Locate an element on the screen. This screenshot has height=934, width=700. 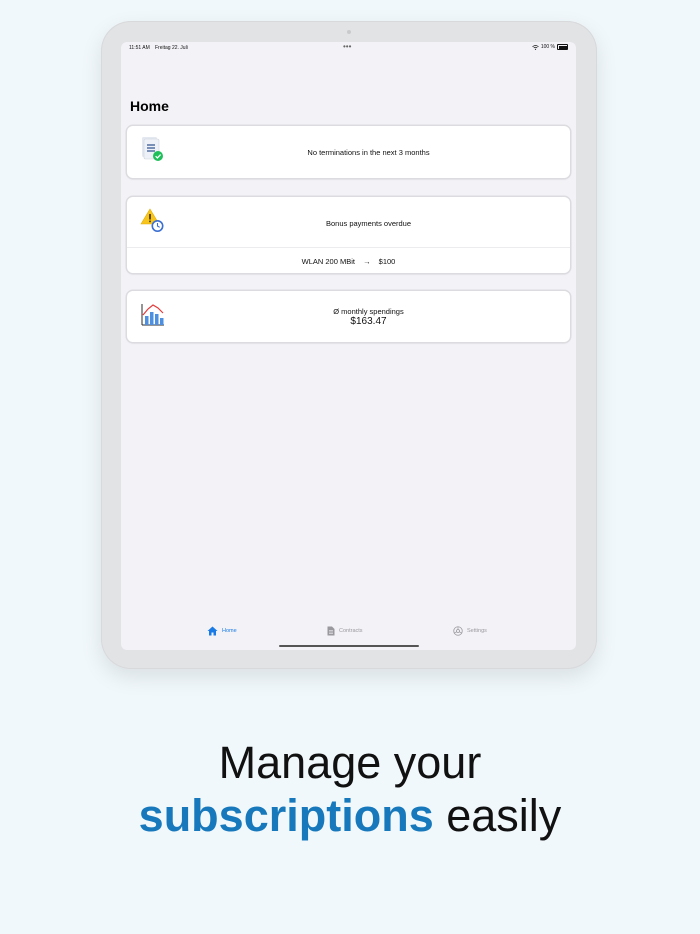
arrow-right-icon: → is located at coordinates (367, 261).